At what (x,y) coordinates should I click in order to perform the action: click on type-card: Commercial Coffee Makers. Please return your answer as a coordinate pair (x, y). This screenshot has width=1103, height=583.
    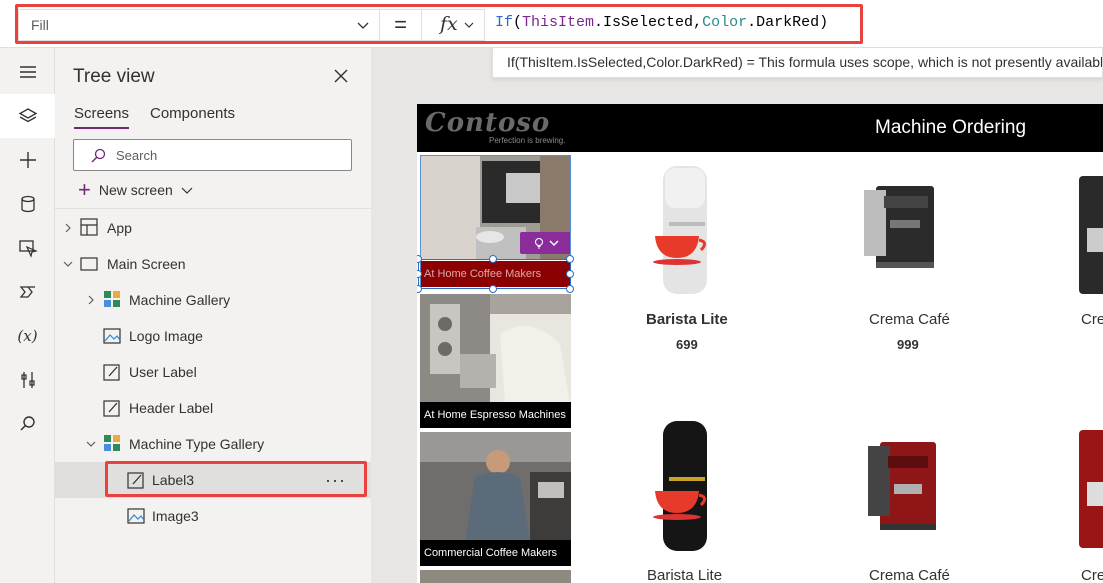
    Looking at the image, I should click on (495, 499).